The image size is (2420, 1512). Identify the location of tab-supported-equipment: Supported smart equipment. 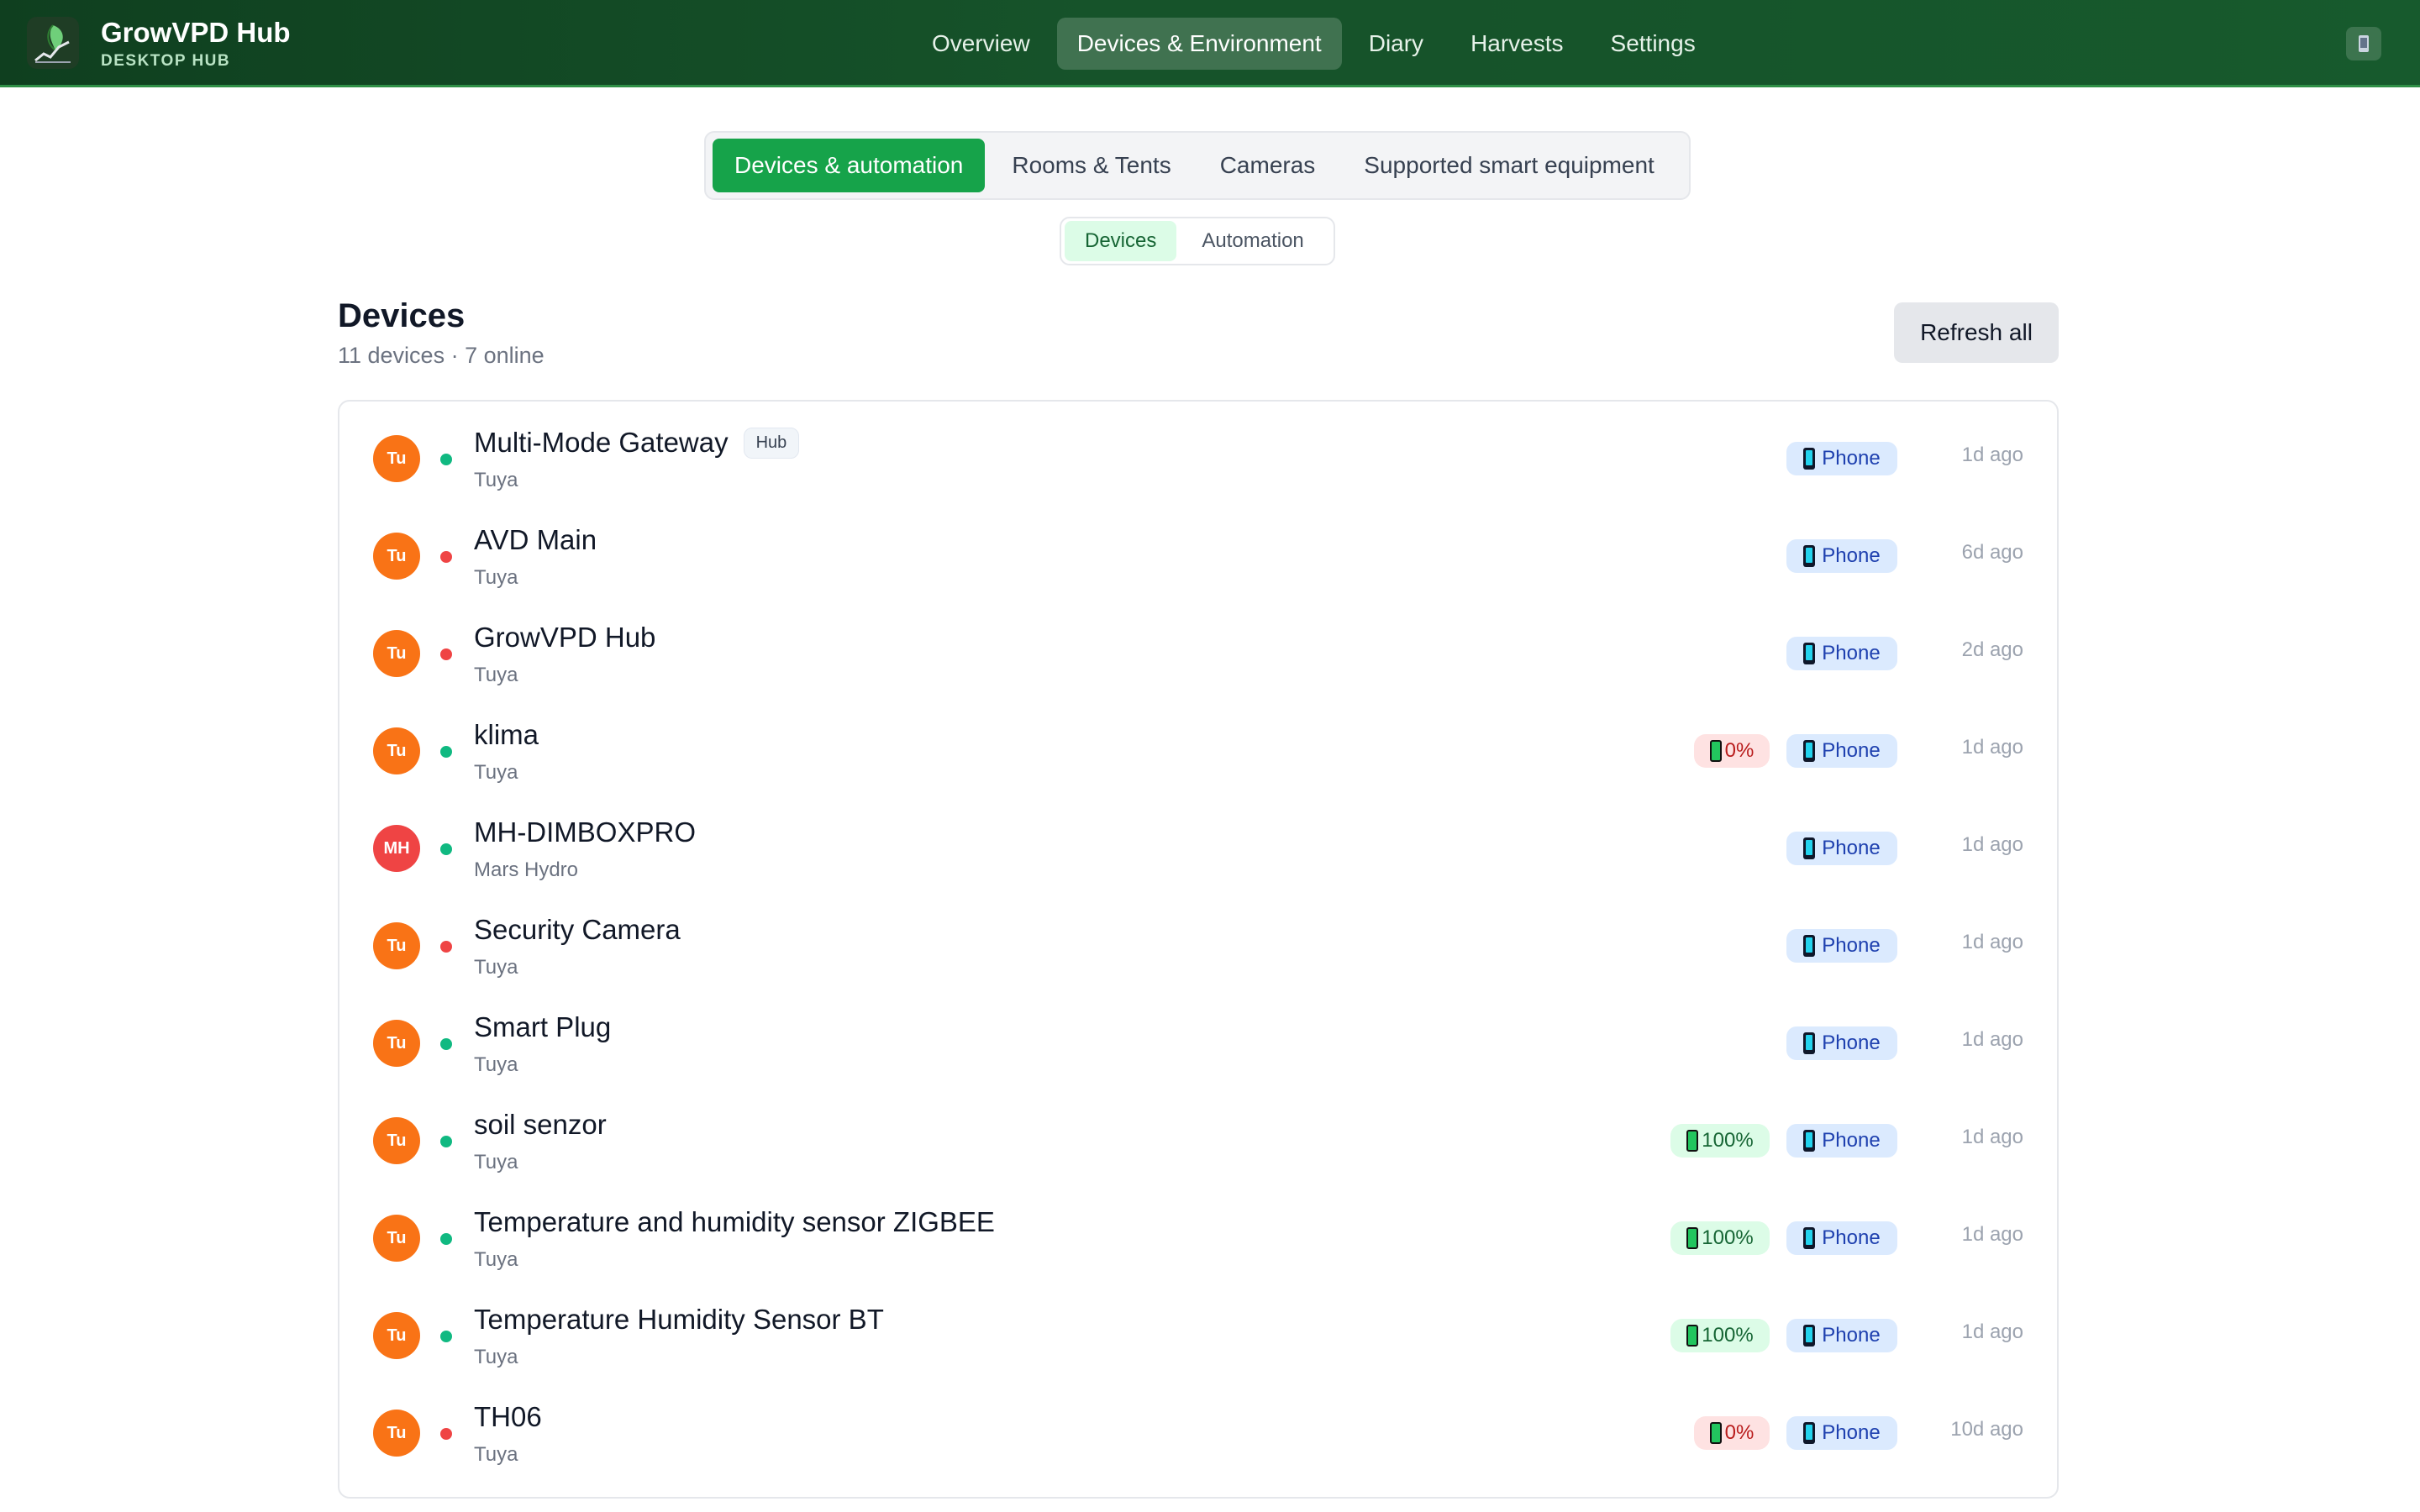
(1509, 165).